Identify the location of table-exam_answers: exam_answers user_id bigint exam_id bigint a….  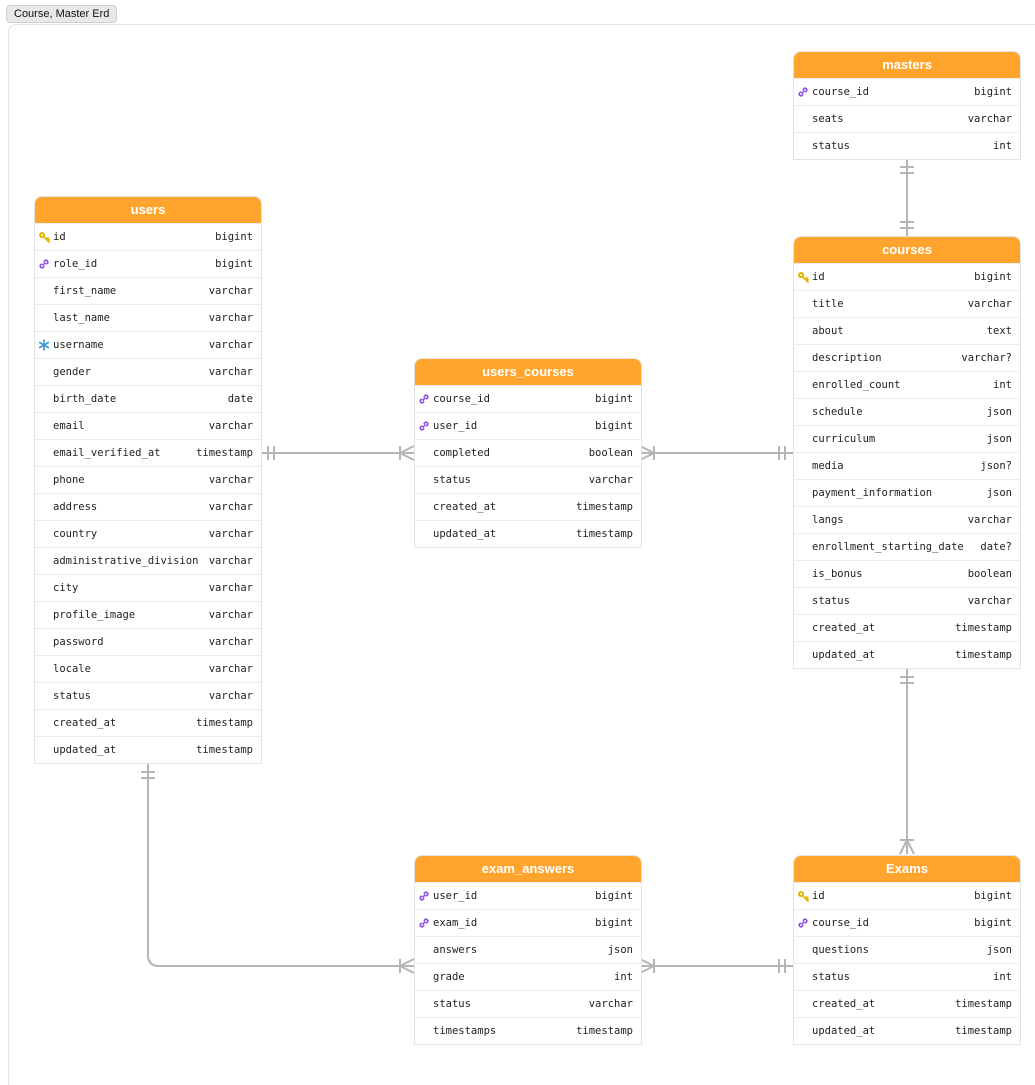
(528, 950).